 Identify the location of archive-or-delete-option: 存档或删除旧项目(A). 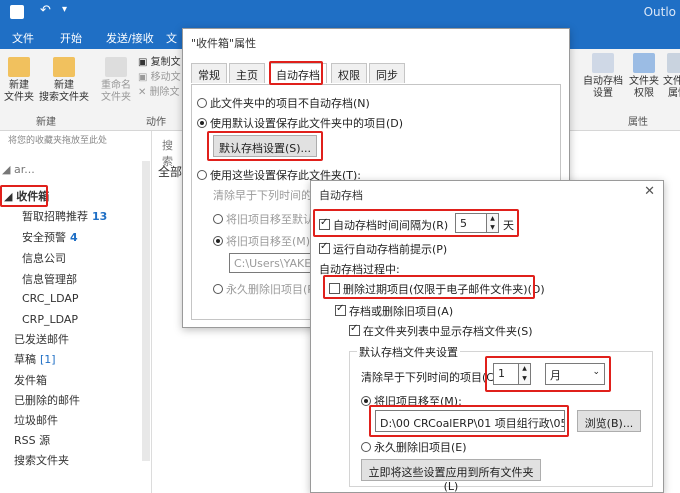
(394, 311).